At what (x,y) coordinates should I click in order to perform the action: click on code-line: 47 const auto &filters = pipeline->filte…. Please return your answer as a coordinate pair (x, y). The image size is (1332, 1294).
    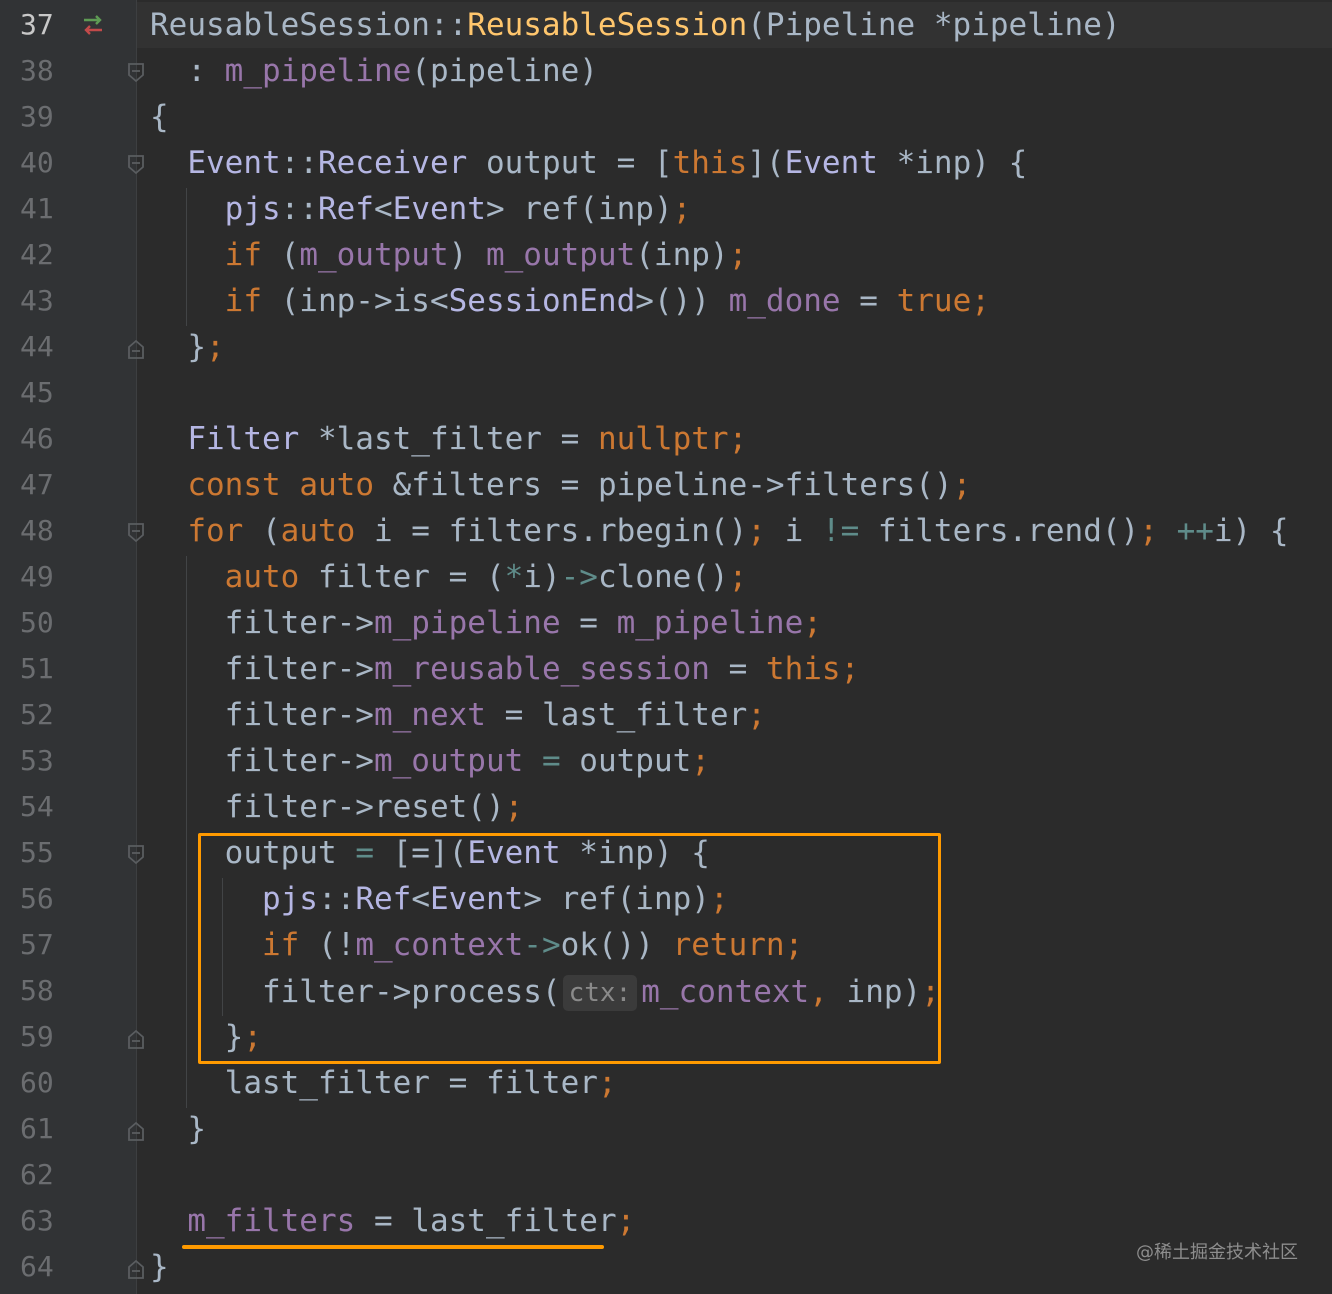
    Looking at the image, I should click on (666, 485).